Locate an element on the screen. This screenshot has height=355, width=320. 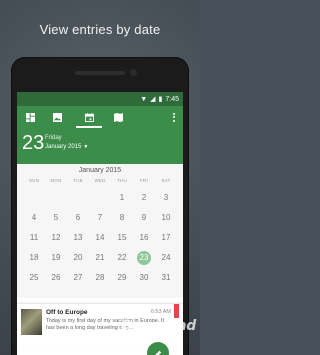
entry-title: Off to Europe is located at coordinates (67, 312).